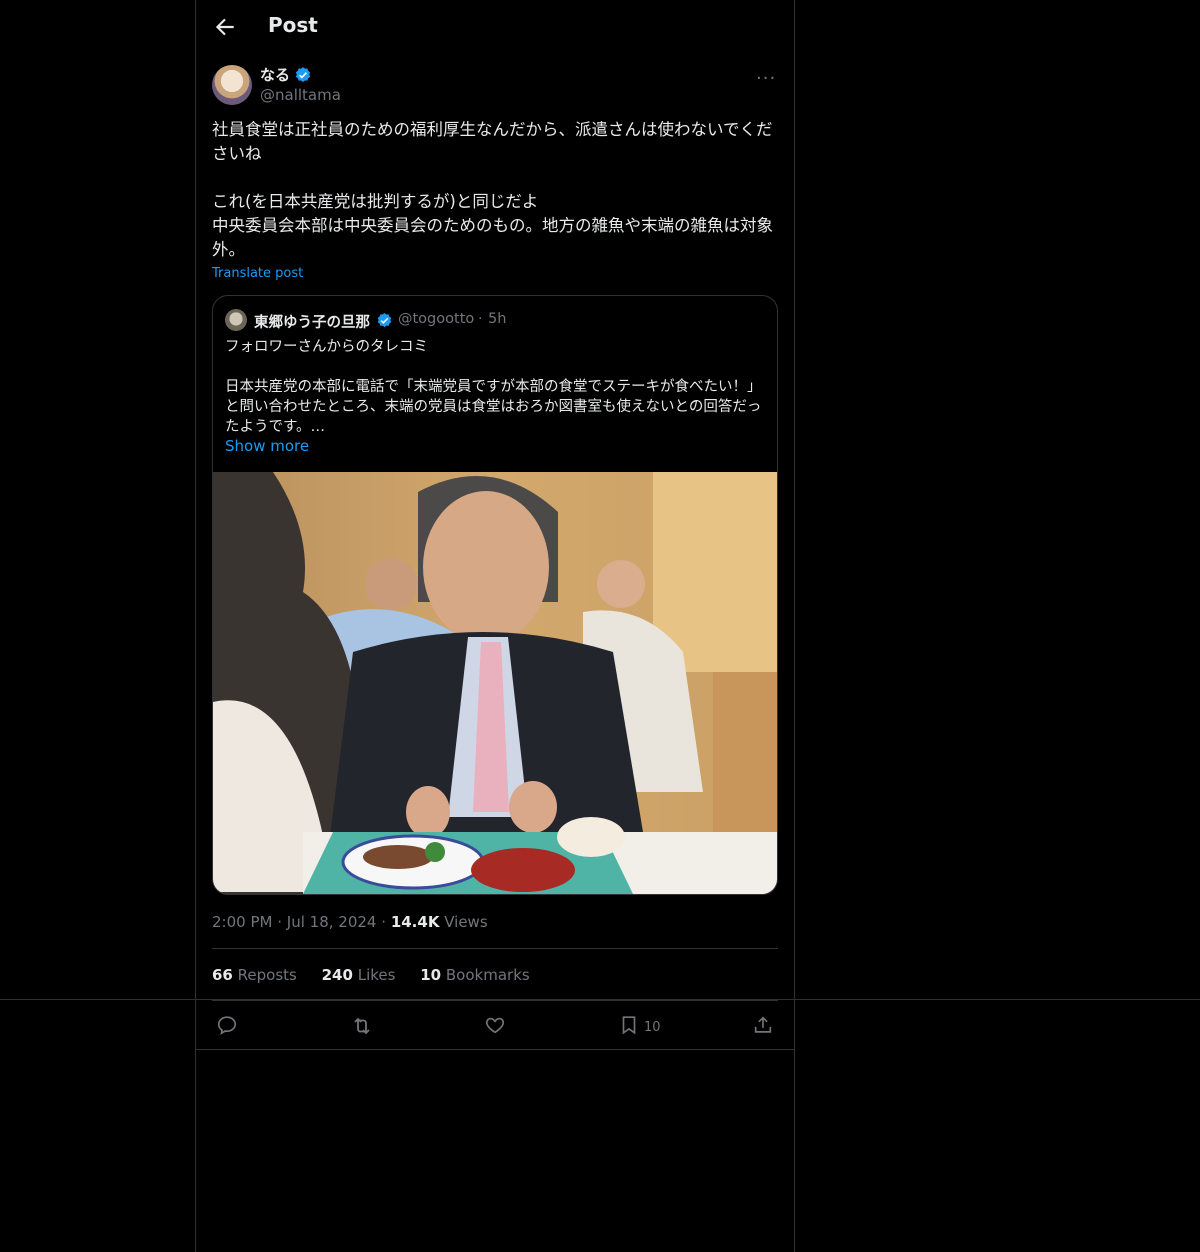  What do you see at coordinates (236, 320) in the screenshot?
I see `quote-avatar` at bounding box center [236, 320].